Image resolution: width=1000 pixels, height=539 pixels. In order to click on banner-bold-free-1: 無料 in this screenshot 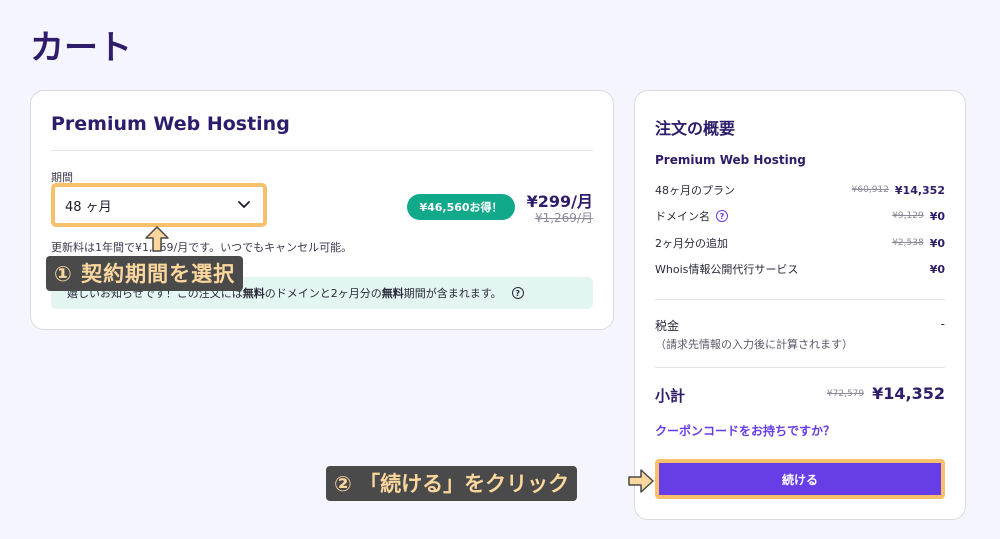, I will do `click(253, 293)`.